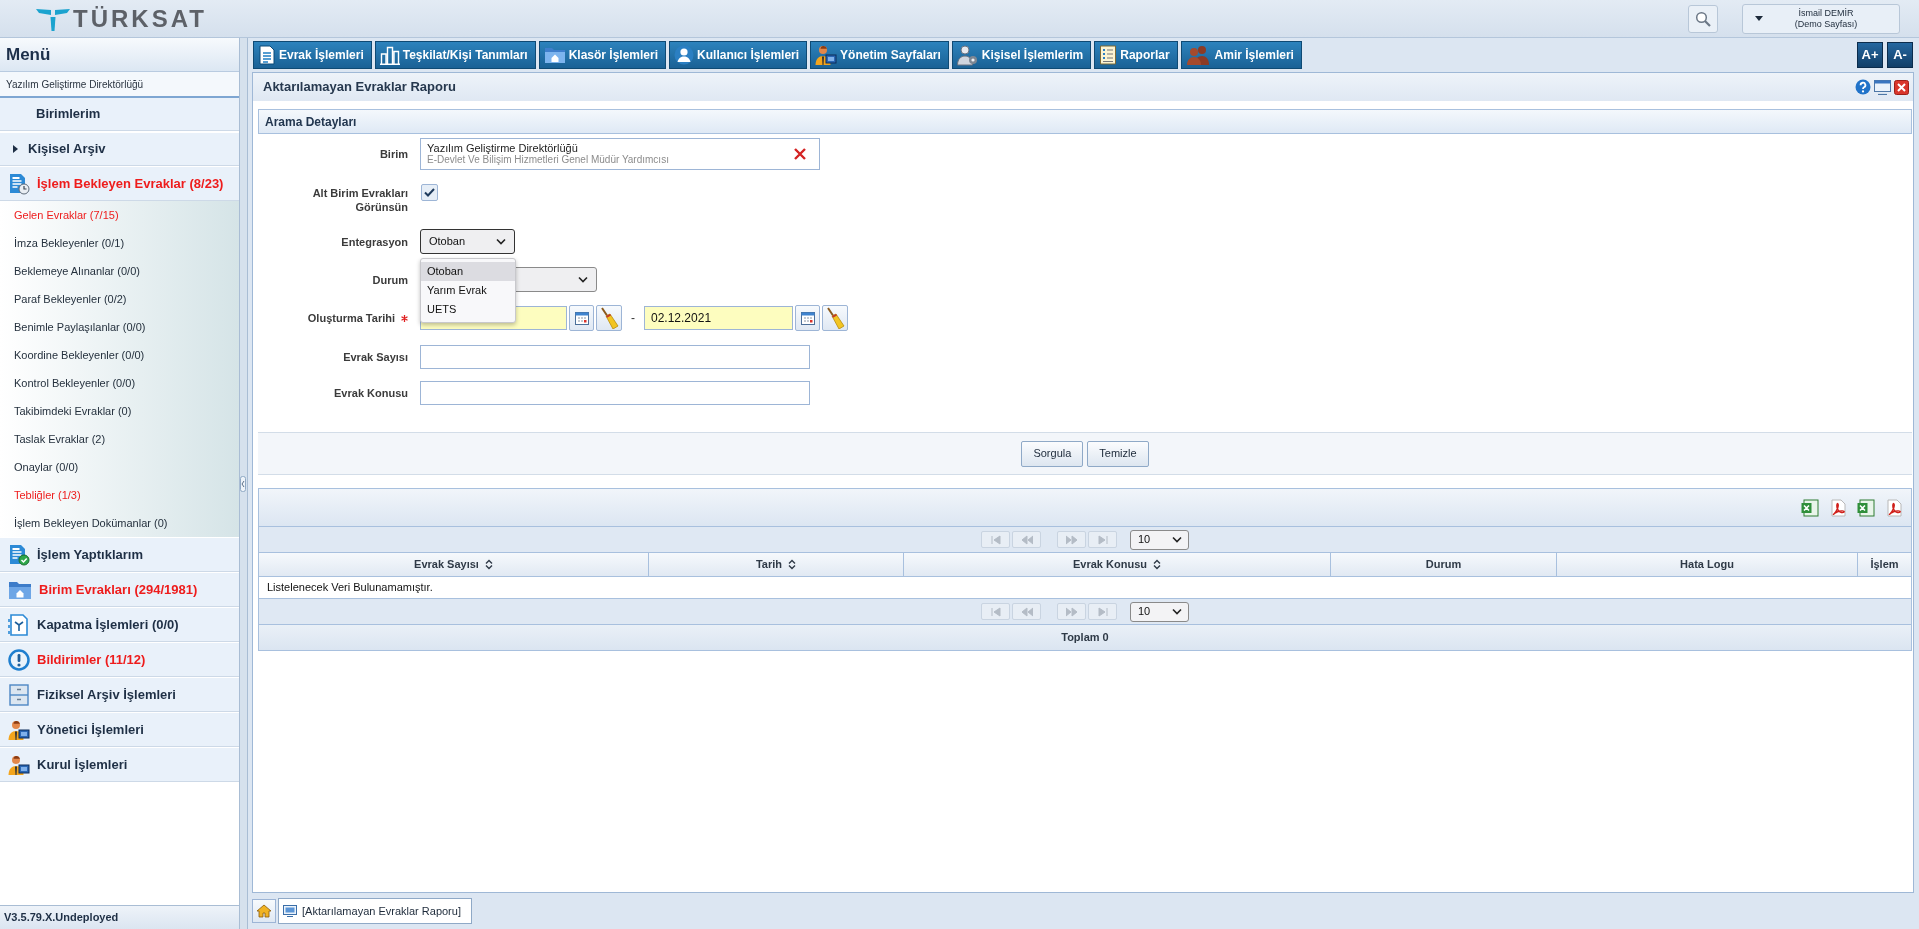 Image resolution: width=1919 pixels, height=929 pixels. What do you see at coordinates (1085, 637) in the screenshot?
I see `total-footer: Toplam 0` at bounding box center [1085, 637].